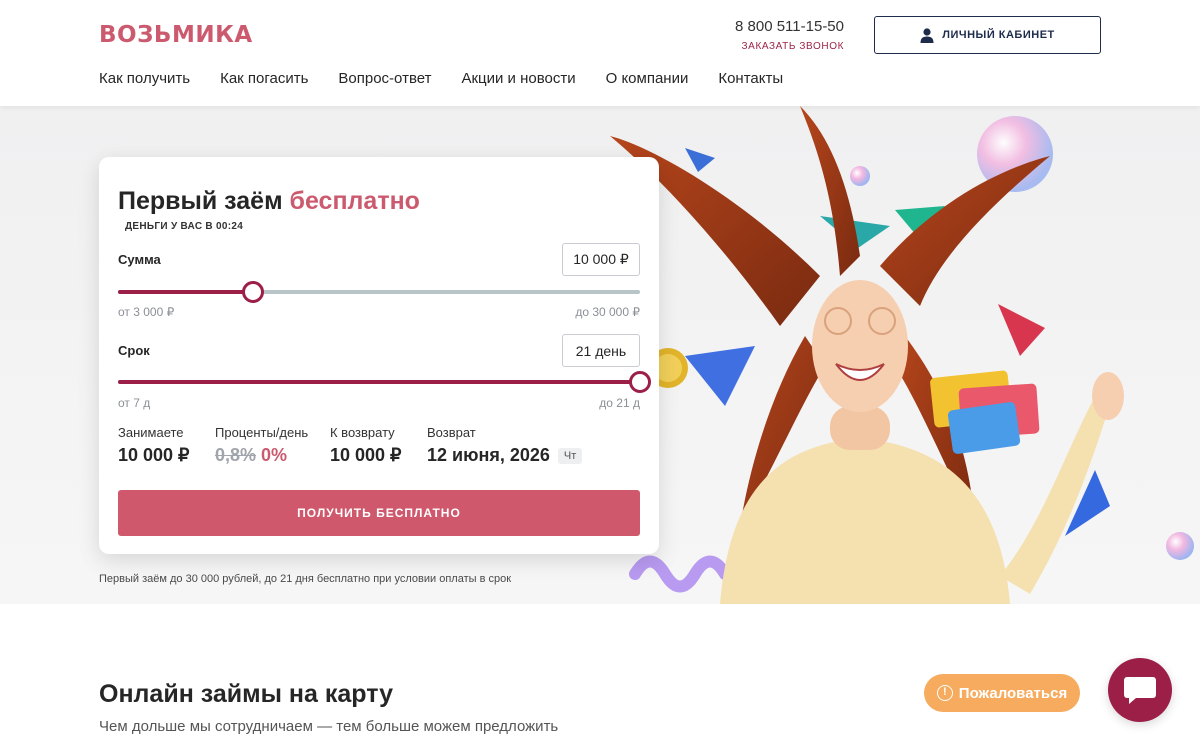  I want to click on personal-cabinet-button: ЛИЧНЫЙ КАБИНЕТ, so click(987, 35).